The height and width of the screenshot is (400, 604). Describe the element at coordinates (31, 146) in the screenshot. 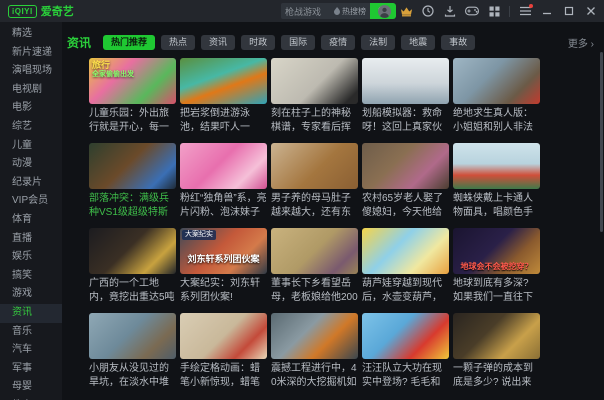

I see `sidebar-item-儿童: 儿童` at that location.